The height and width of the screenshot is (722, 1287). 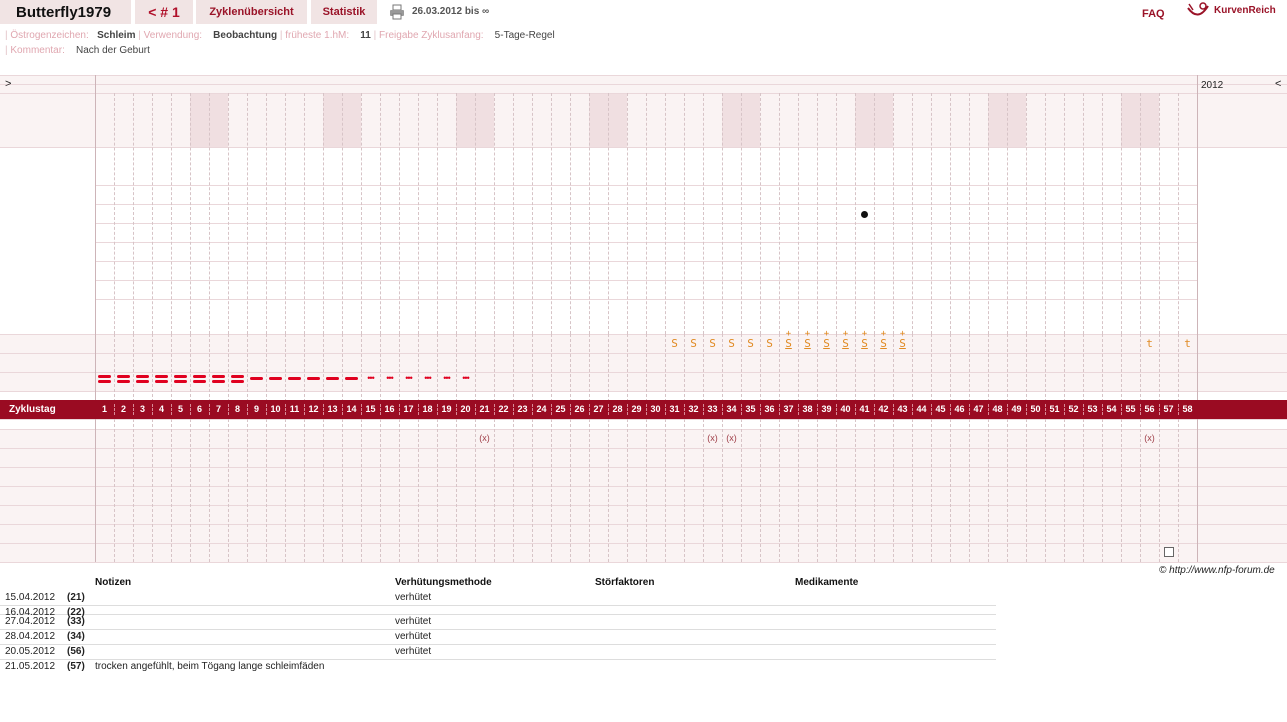 I want to click on cycle-day-number: 9, so click(x=256, y=409).